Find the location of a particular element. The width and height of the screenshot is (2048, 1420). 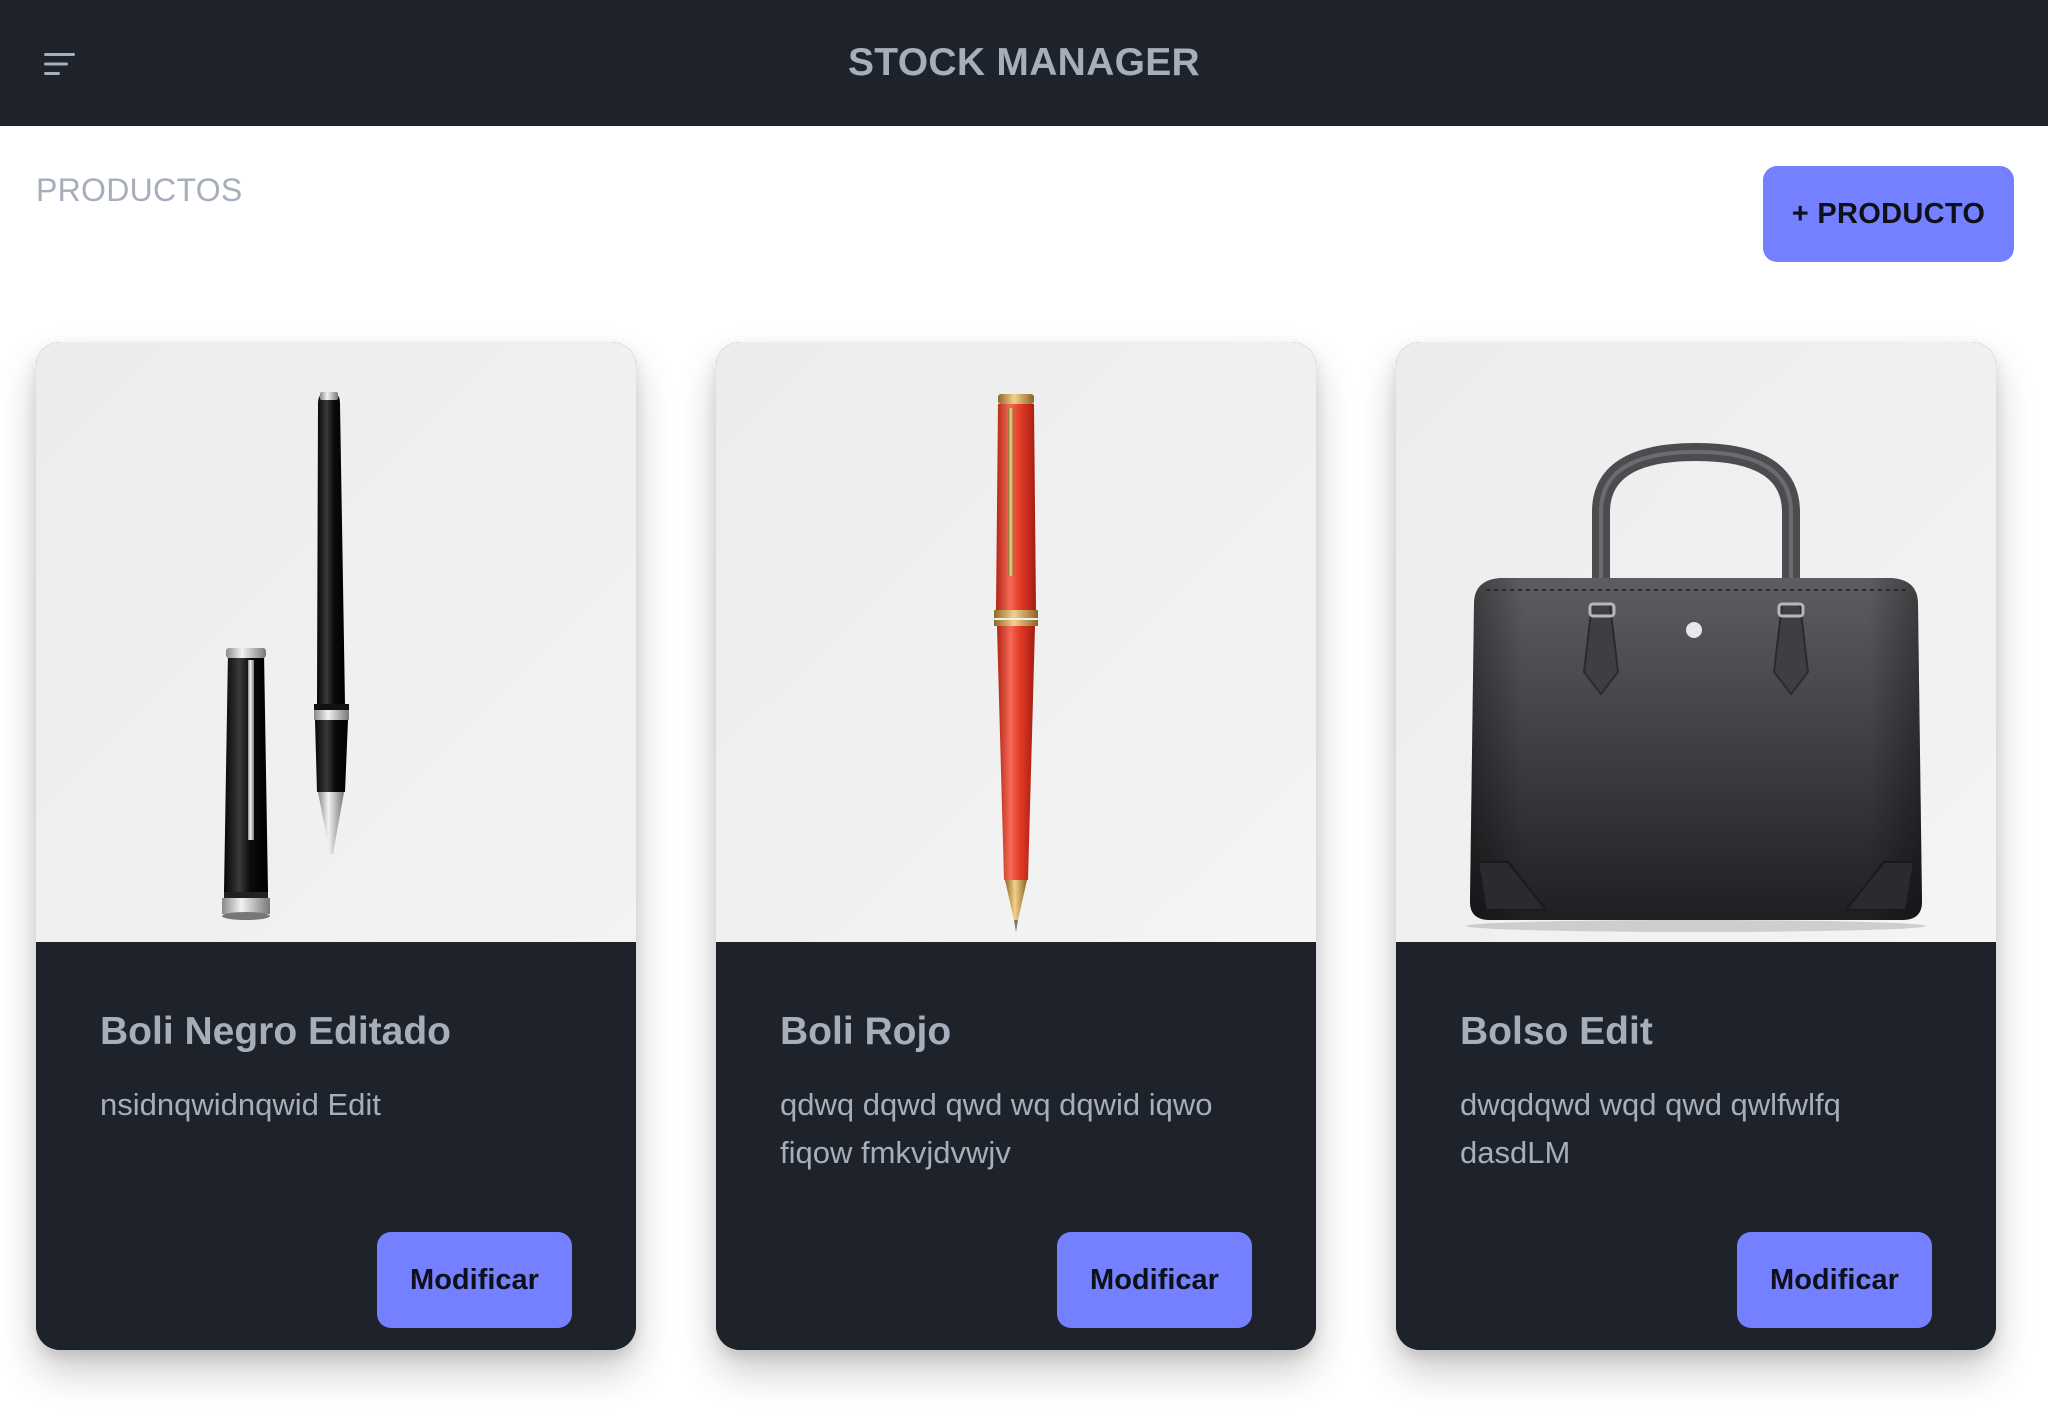

page-title: PRODUCTOS is located at coordinates (139, 190).